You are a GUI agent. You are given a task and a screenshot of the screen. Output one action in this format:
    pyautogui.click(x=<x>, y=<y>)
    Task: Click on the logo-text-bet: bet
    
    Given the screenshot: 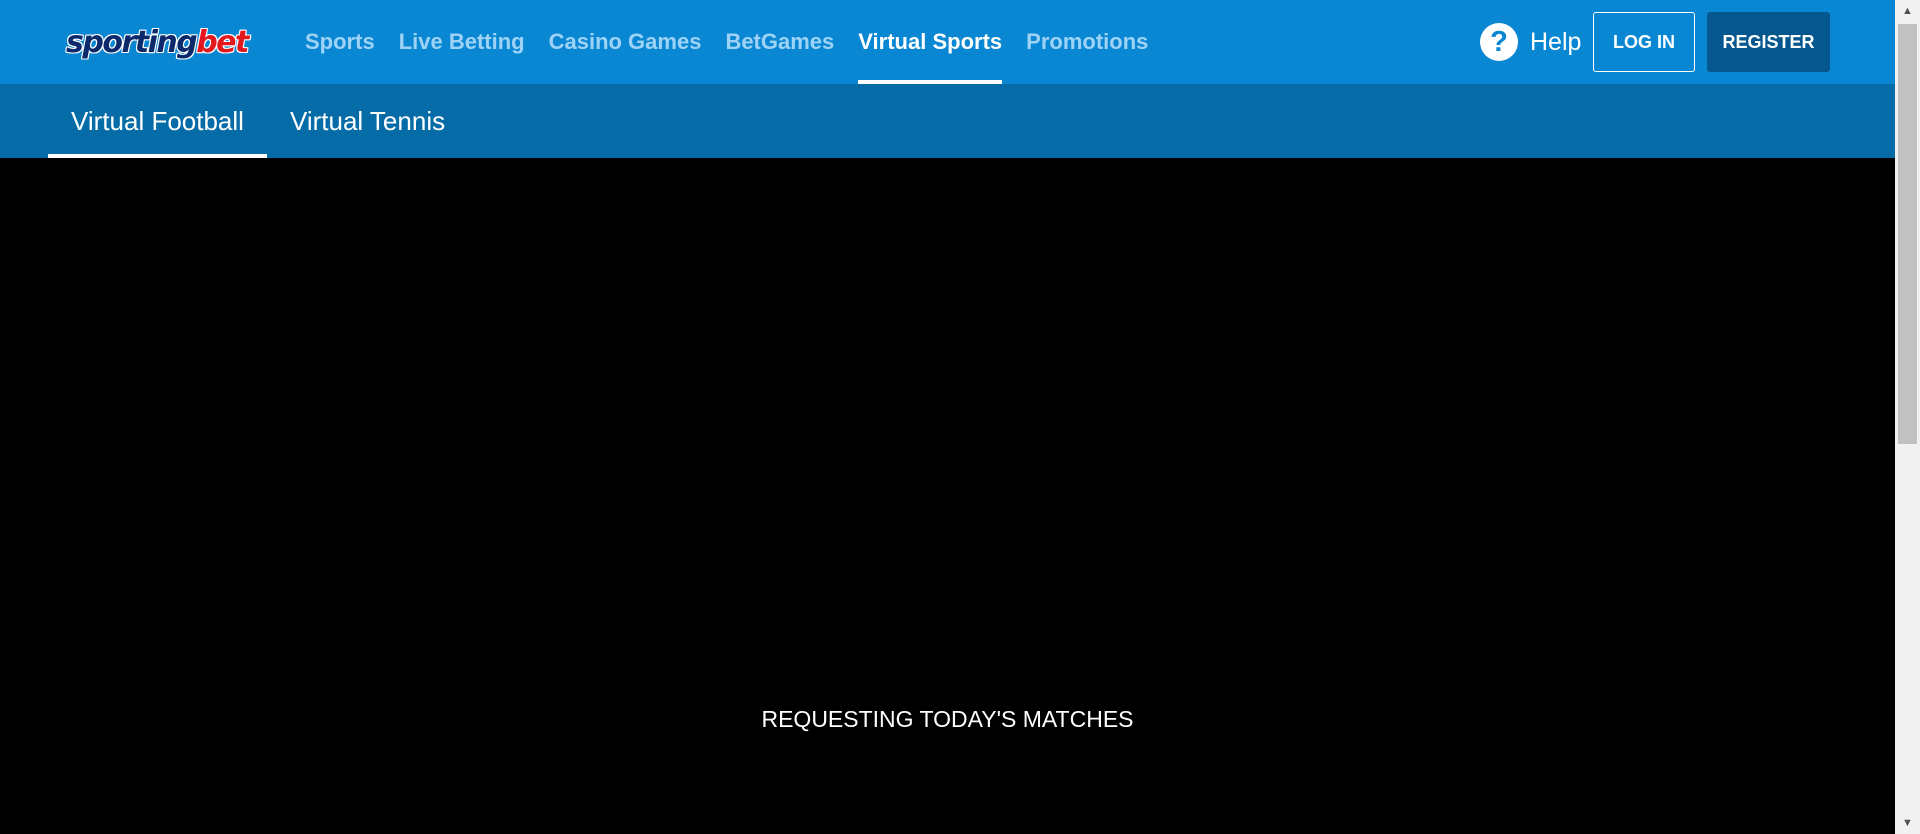 What is the action you would take?
    pyautogui.click(x=222, y=42)
    